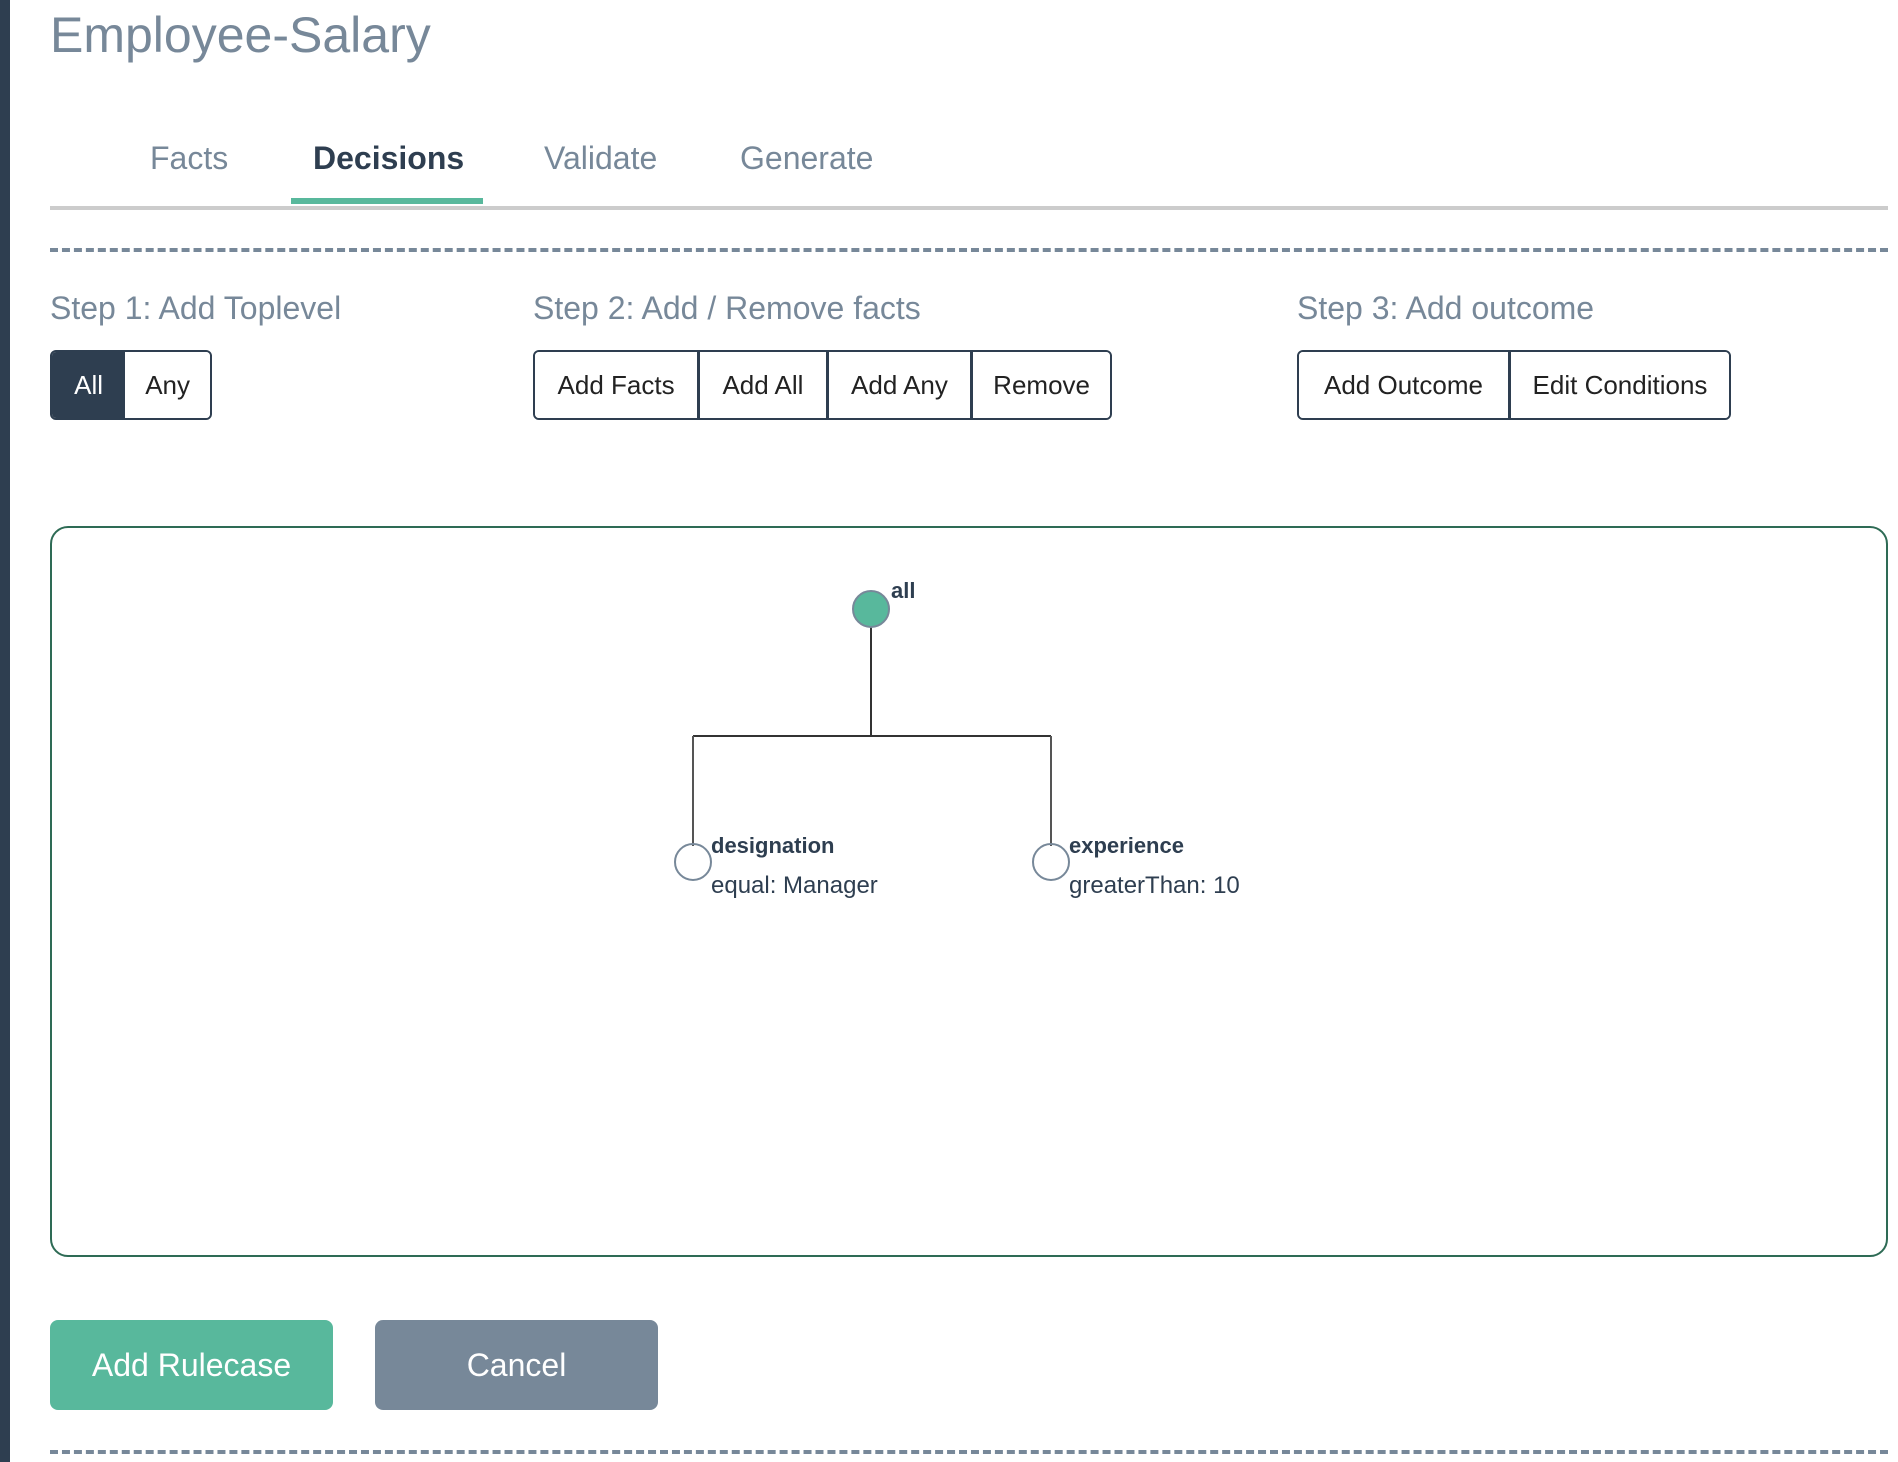 This screenshot has height=1462, width=1898. I want to click on tree-node-designation: designation equal: Manager, so click(776, 866).